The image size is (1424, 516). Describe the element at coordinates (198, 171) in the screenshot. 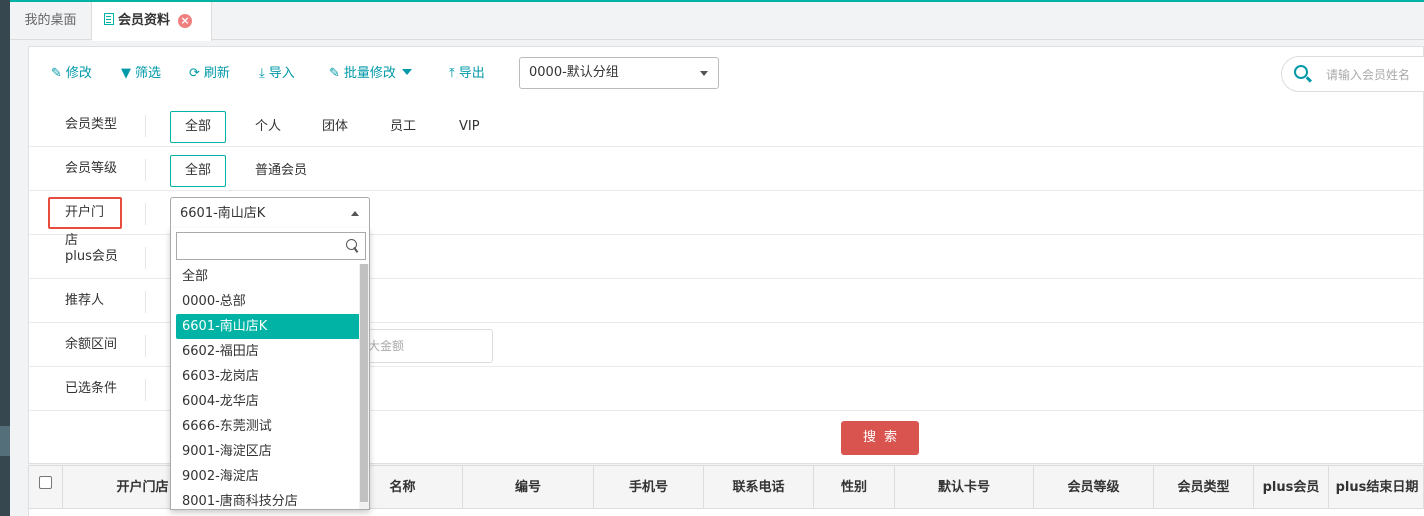

I see `member-level-option-all: 全部` at that location.